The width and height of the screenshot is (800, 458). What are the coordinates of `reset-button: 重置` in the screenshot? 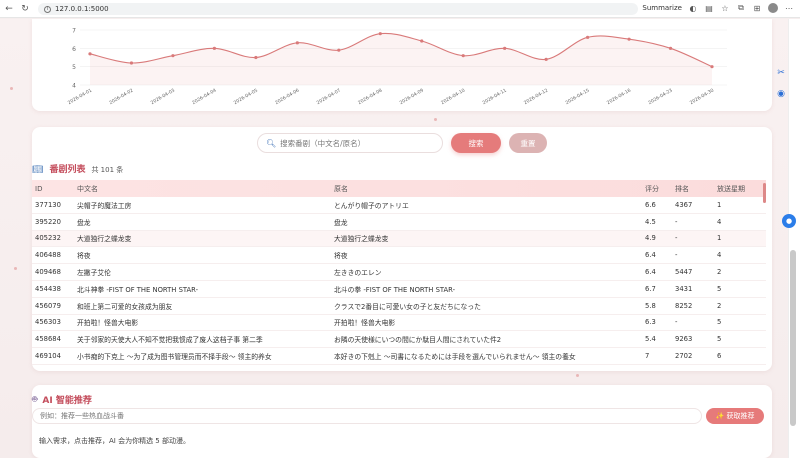 It's located at (528, 143).